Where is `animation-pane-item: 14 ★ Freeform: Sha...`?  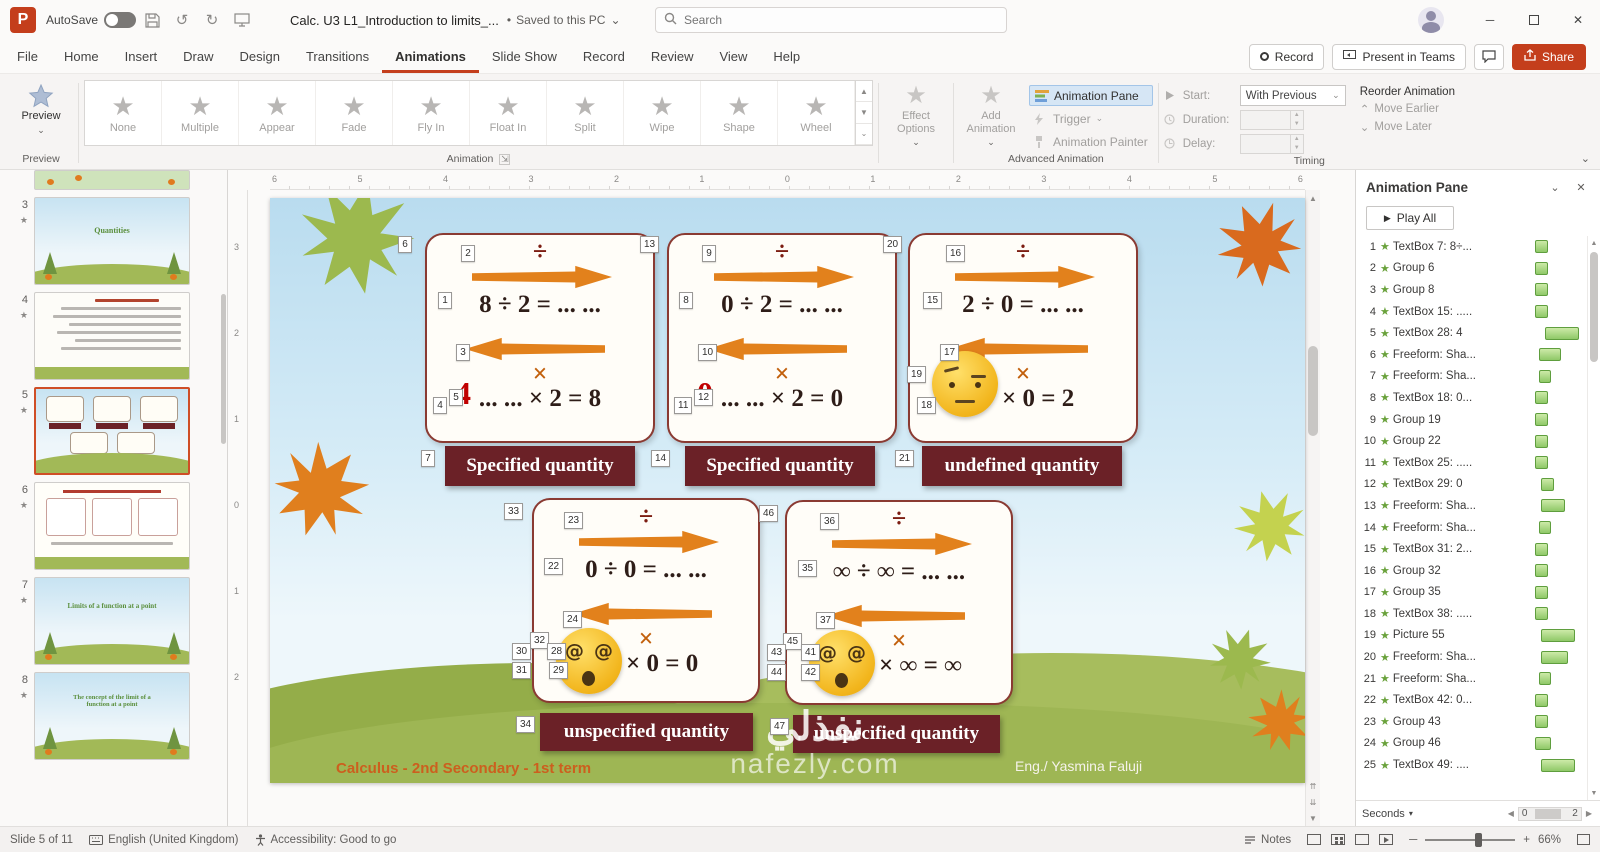 animation-pane-item: 14 ★ Freeform: Sha... is located at coordinates (1471, 528).